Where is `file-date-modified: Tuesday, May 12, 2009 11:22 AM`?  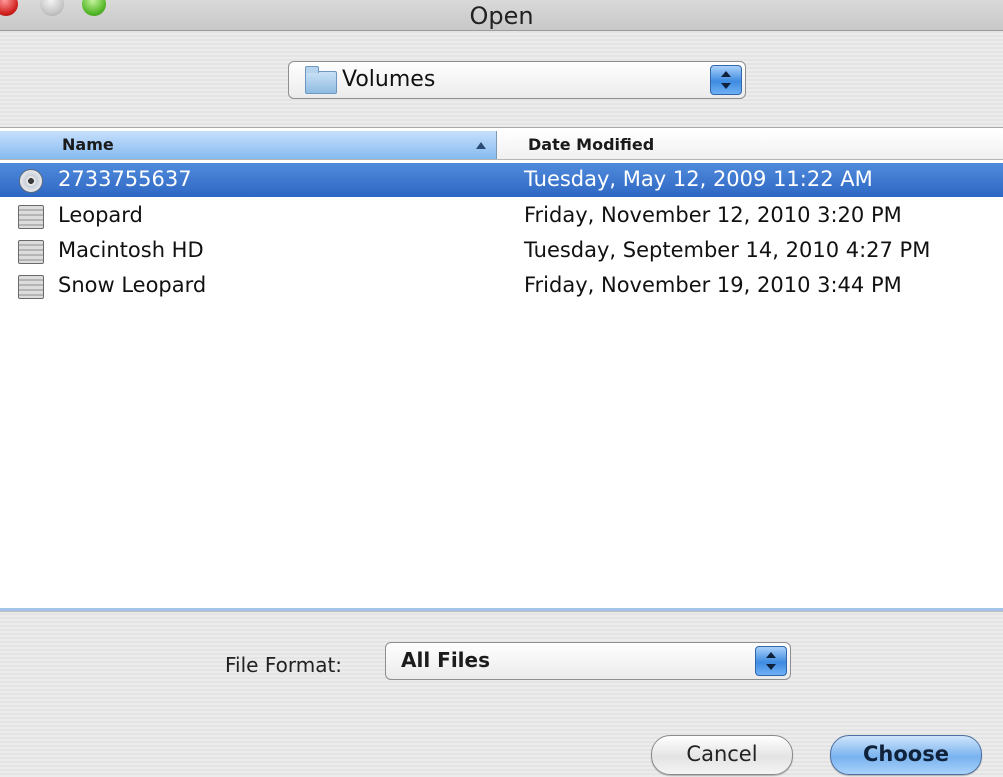
file-date-modified: Tuesday, May 12, 2009 11:22 AM is located at coordinates (698, 179).